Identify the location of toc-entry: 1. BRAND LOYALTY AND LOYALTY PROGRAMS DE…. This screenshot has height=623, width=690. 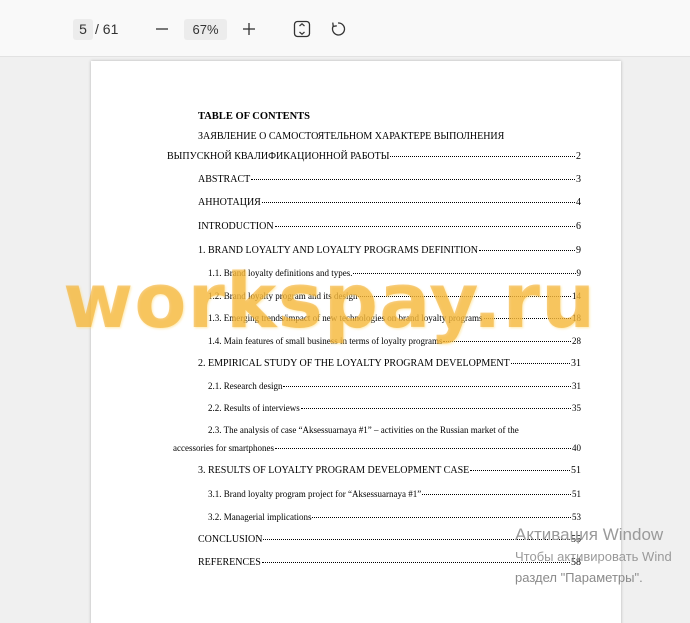
(389, 250).